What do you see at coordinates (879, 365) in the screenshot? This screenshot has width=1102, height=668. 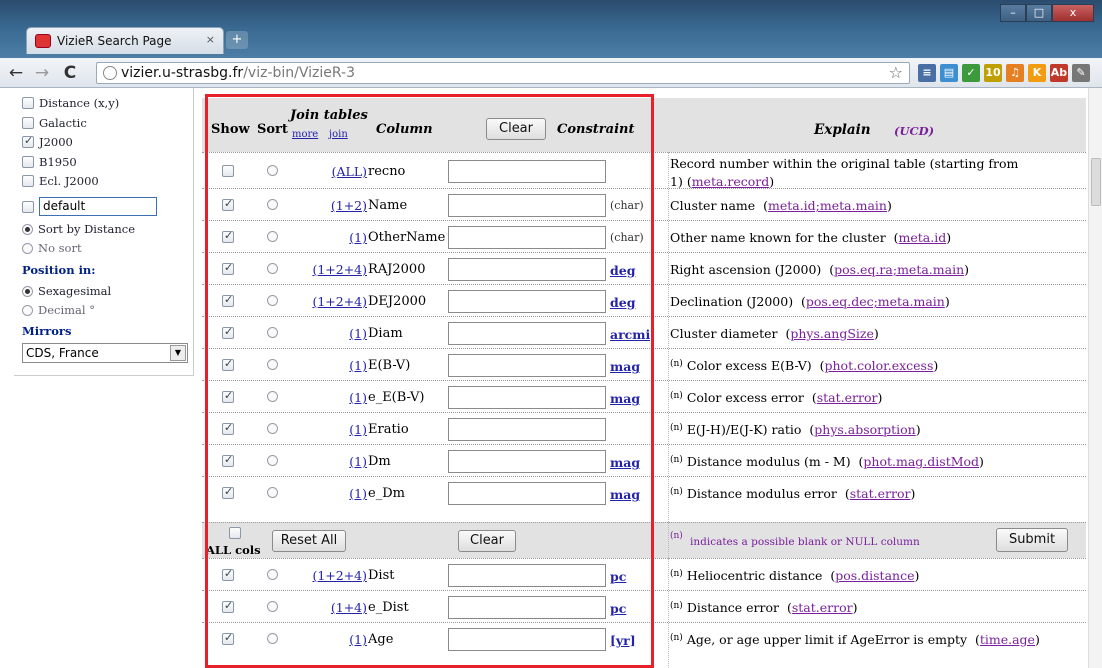 I see `ucd-link: phot.color.excess` at bounding box center [879, 365].